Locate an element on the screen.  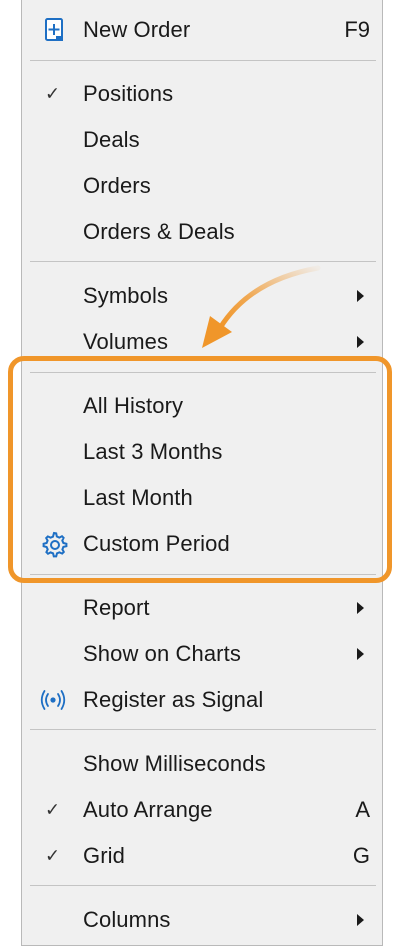
menu-item-deals: Deals is located at coordinates (202, 140).